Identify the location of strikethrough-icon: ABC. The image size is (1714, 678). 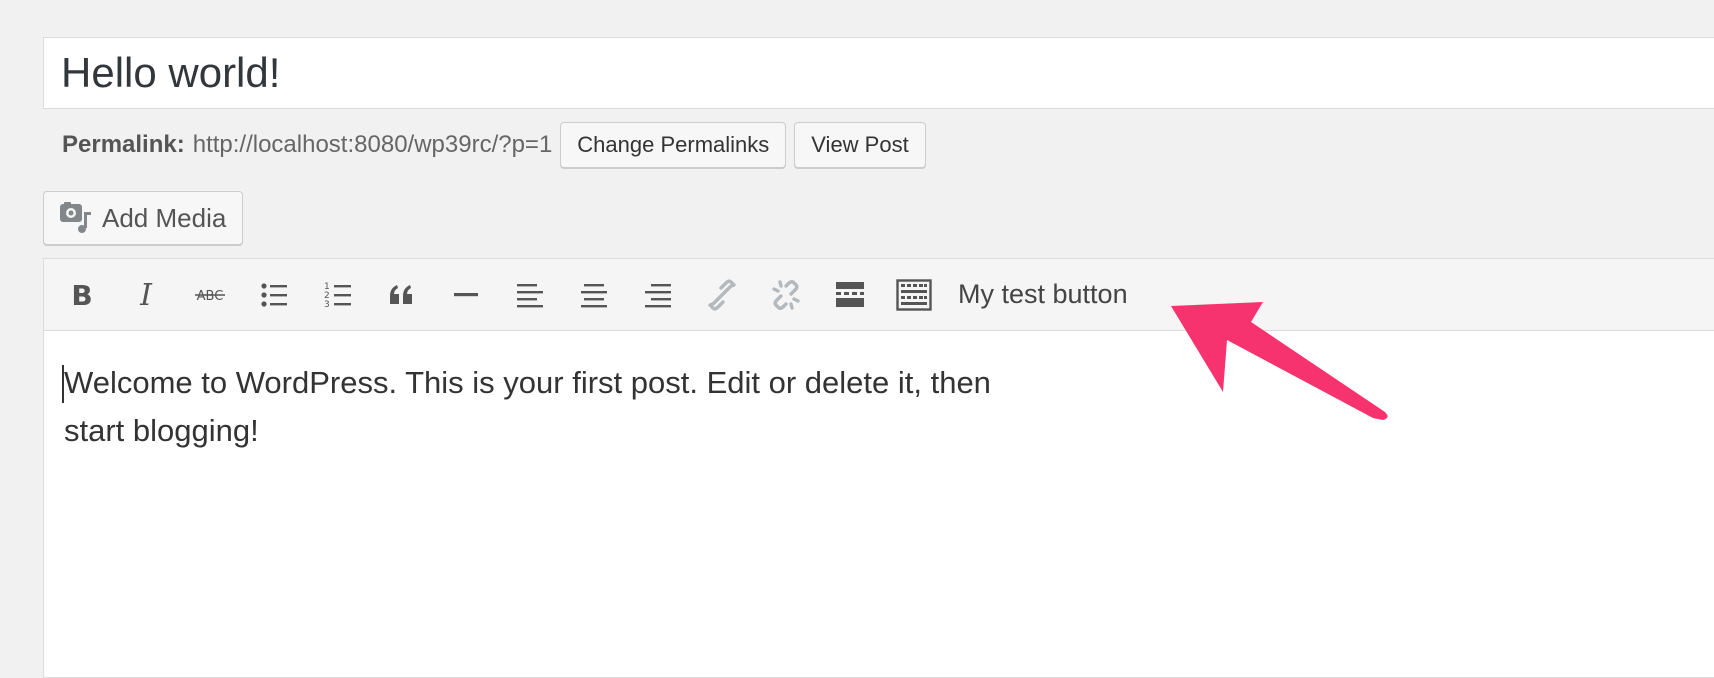
(210, 296).